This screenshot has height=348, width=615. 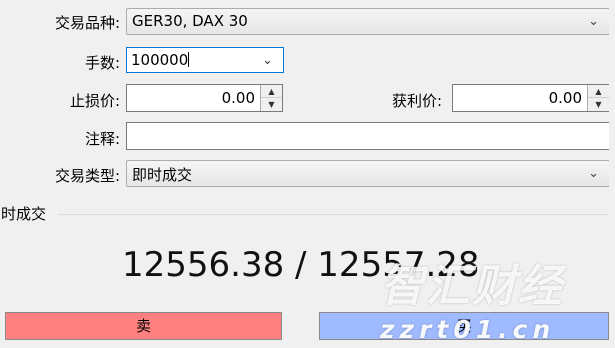 What do you see at coordinates (416, 101) in the screenshot?
I see `take-profit-label: 获利价:` at bounding box center [416, 101].